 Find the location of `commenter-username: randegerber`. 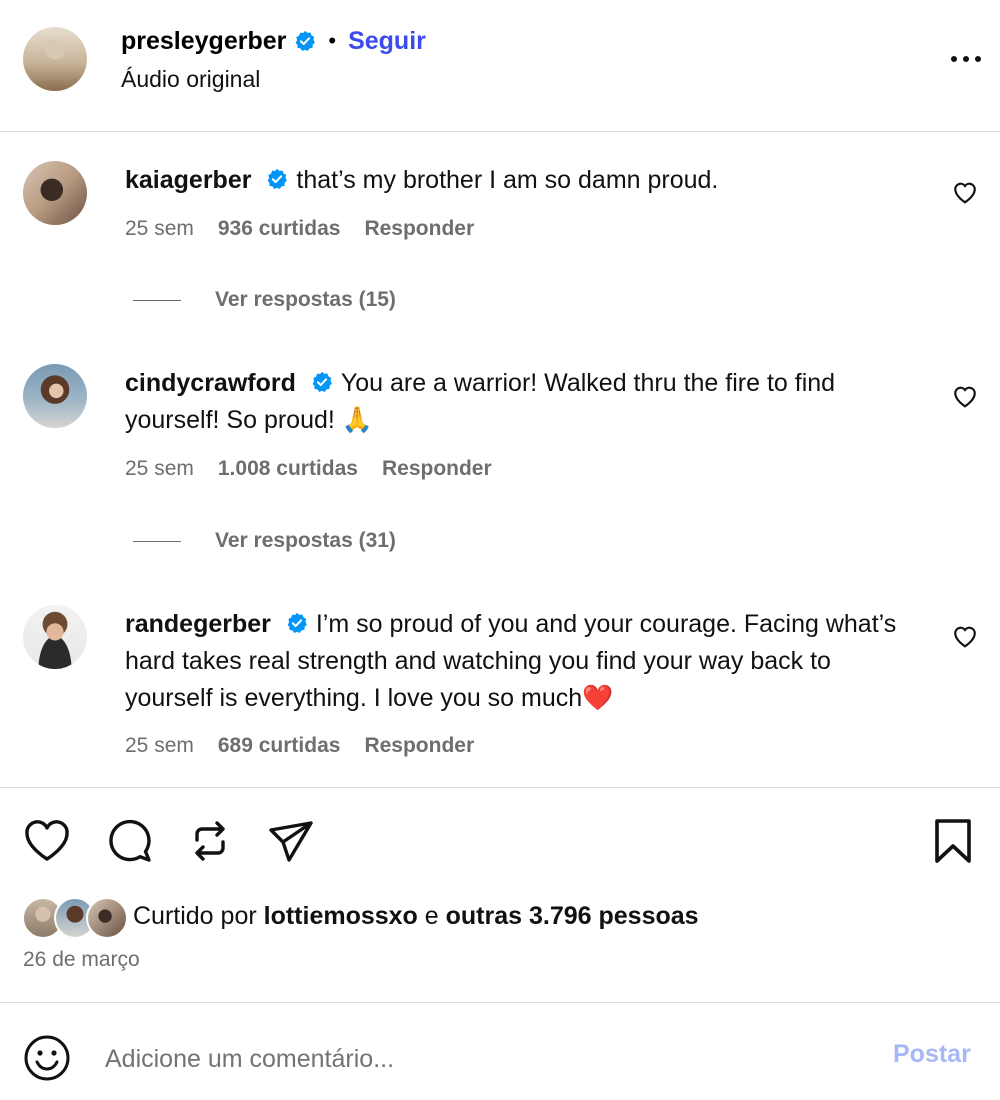

commenter-username: randegerber is located at coordinates (198, 624).